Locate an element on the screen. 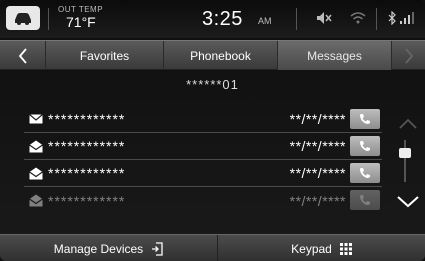 This screenshot has height=261, width=425. manage-devices-label: Manage Devices is located at coordinates (98, 248).